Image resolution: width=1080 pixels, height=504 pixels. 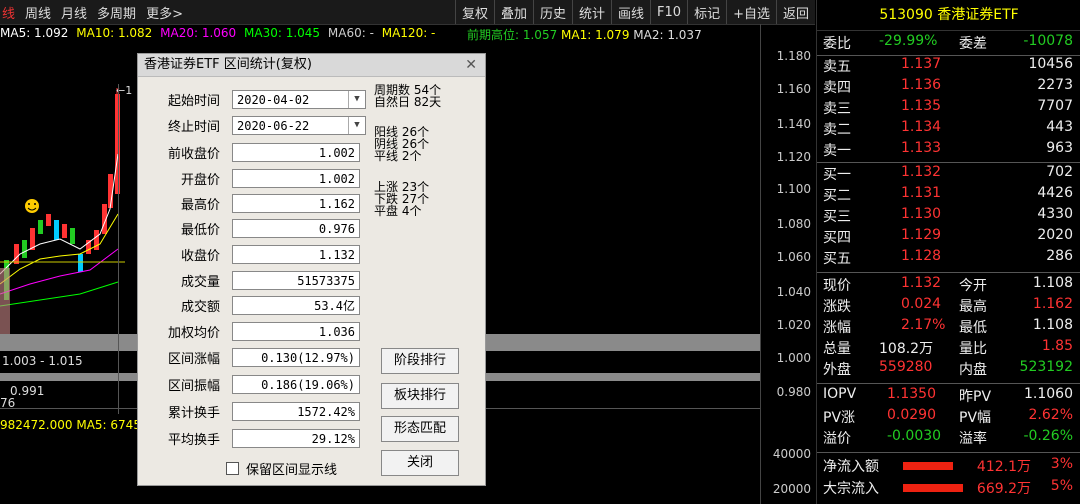 What do you see at coordinates (948, 108) in the screenshot?
I see `ask-row: 卖三 1.135 7707` at bounding box center [948, 108].